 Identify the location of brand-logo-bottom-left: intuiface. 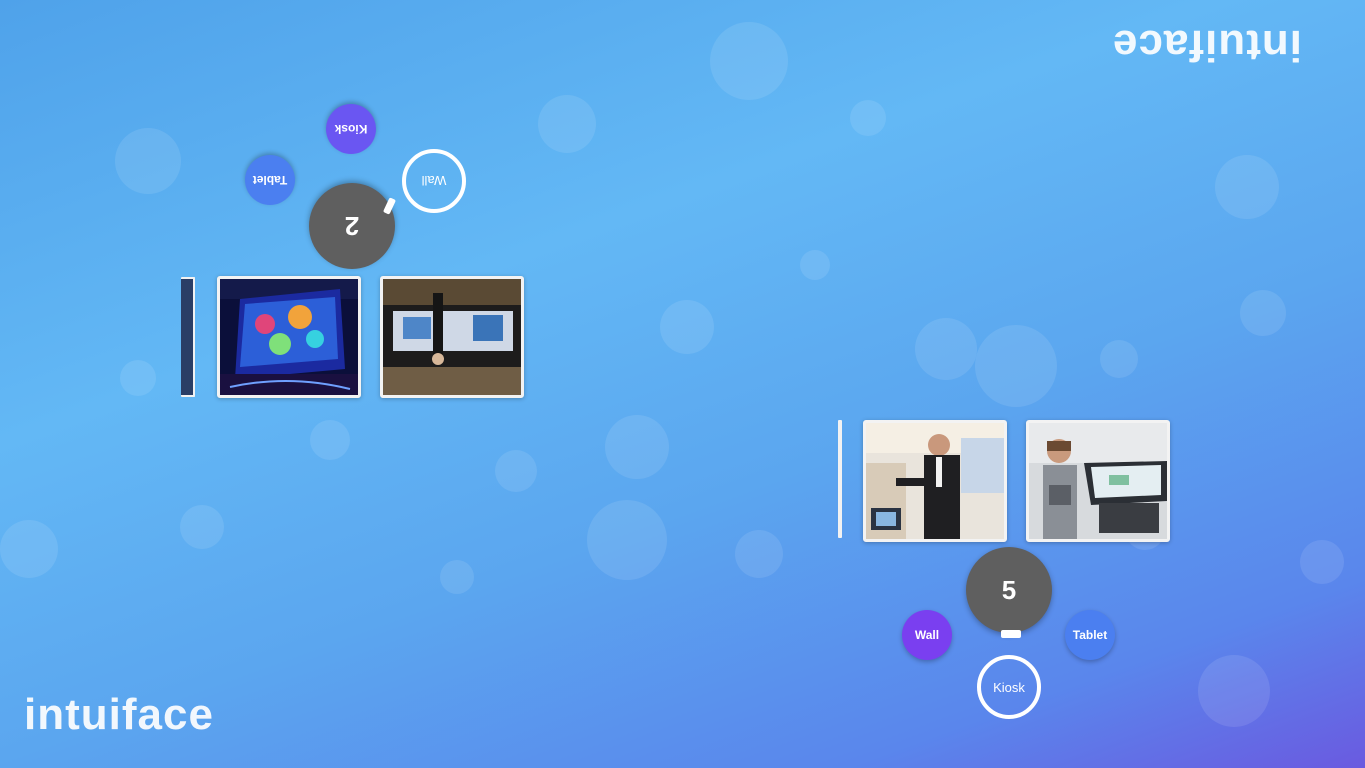
(119, 715).